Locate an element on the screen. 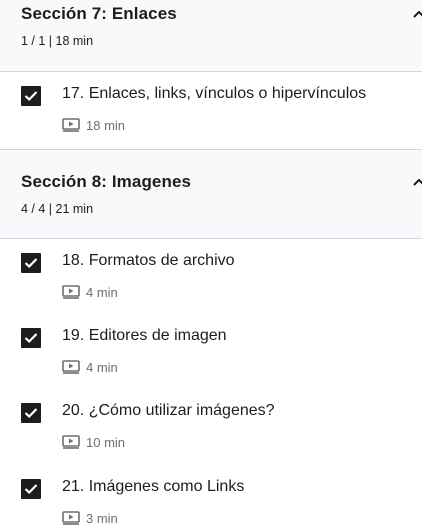 The image size is (422, 527). lesson-title: 21. Imágenes como Links is located at coordinates (153, 487).